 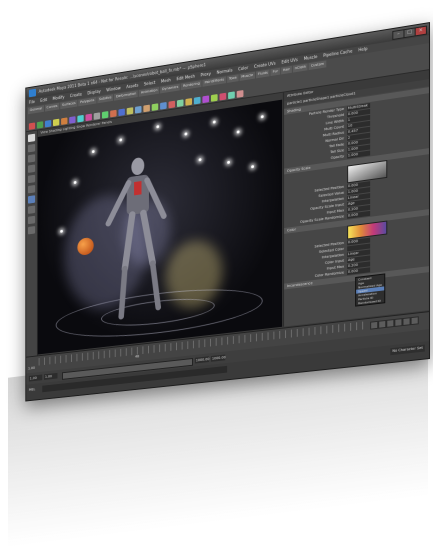 What do you see at coordinates (138, 238) in the screenshot?
I see `robot-character` at bounding box center [138, 238].